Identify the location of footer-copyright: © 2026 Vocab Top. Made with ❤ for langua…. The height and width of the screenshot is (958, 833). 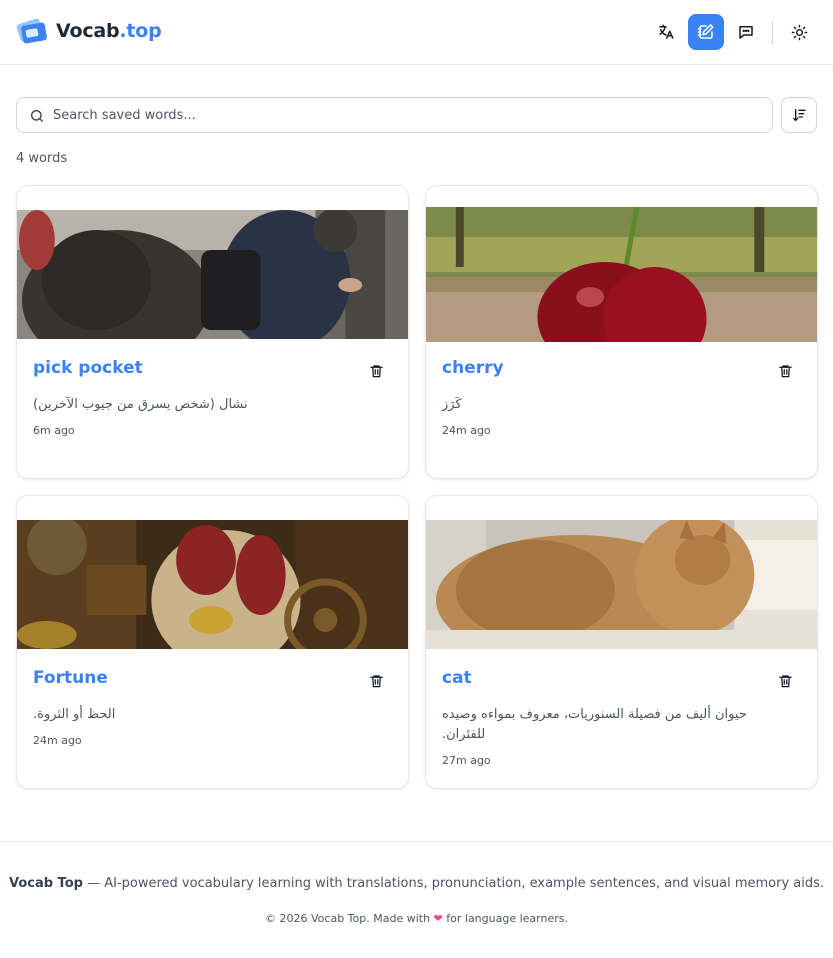
(416, 918).